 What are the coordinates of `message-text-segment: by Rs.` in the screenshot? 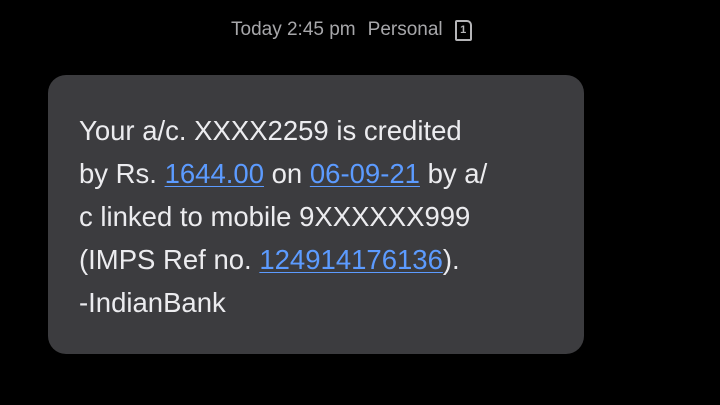 It's located at (122, 173).